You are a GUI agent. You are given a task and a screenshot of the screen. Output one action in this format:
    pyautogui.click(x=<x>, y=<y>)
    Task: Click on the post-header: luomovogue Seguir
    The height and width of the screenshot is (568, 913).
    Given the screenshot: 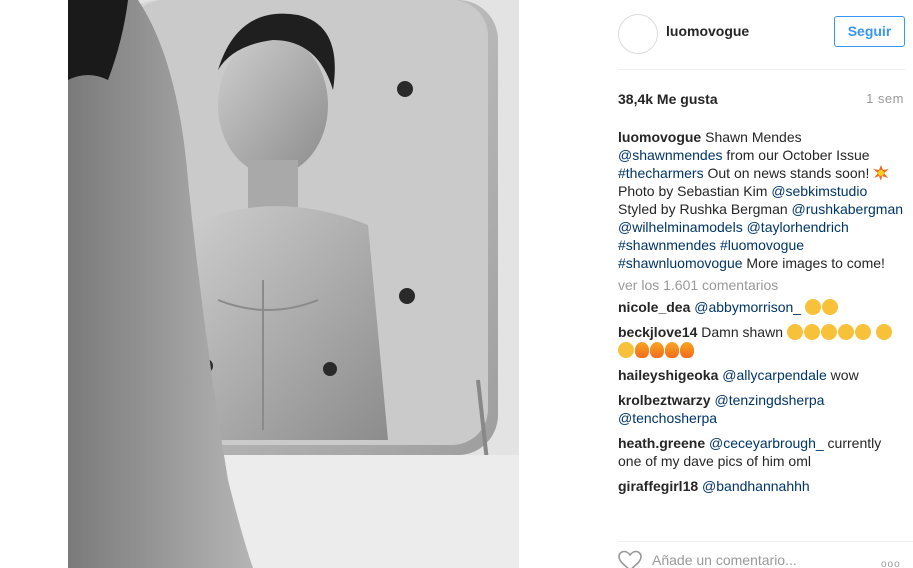 What is the action you would take?
    pyautogui.click(x=761, y=35)
    